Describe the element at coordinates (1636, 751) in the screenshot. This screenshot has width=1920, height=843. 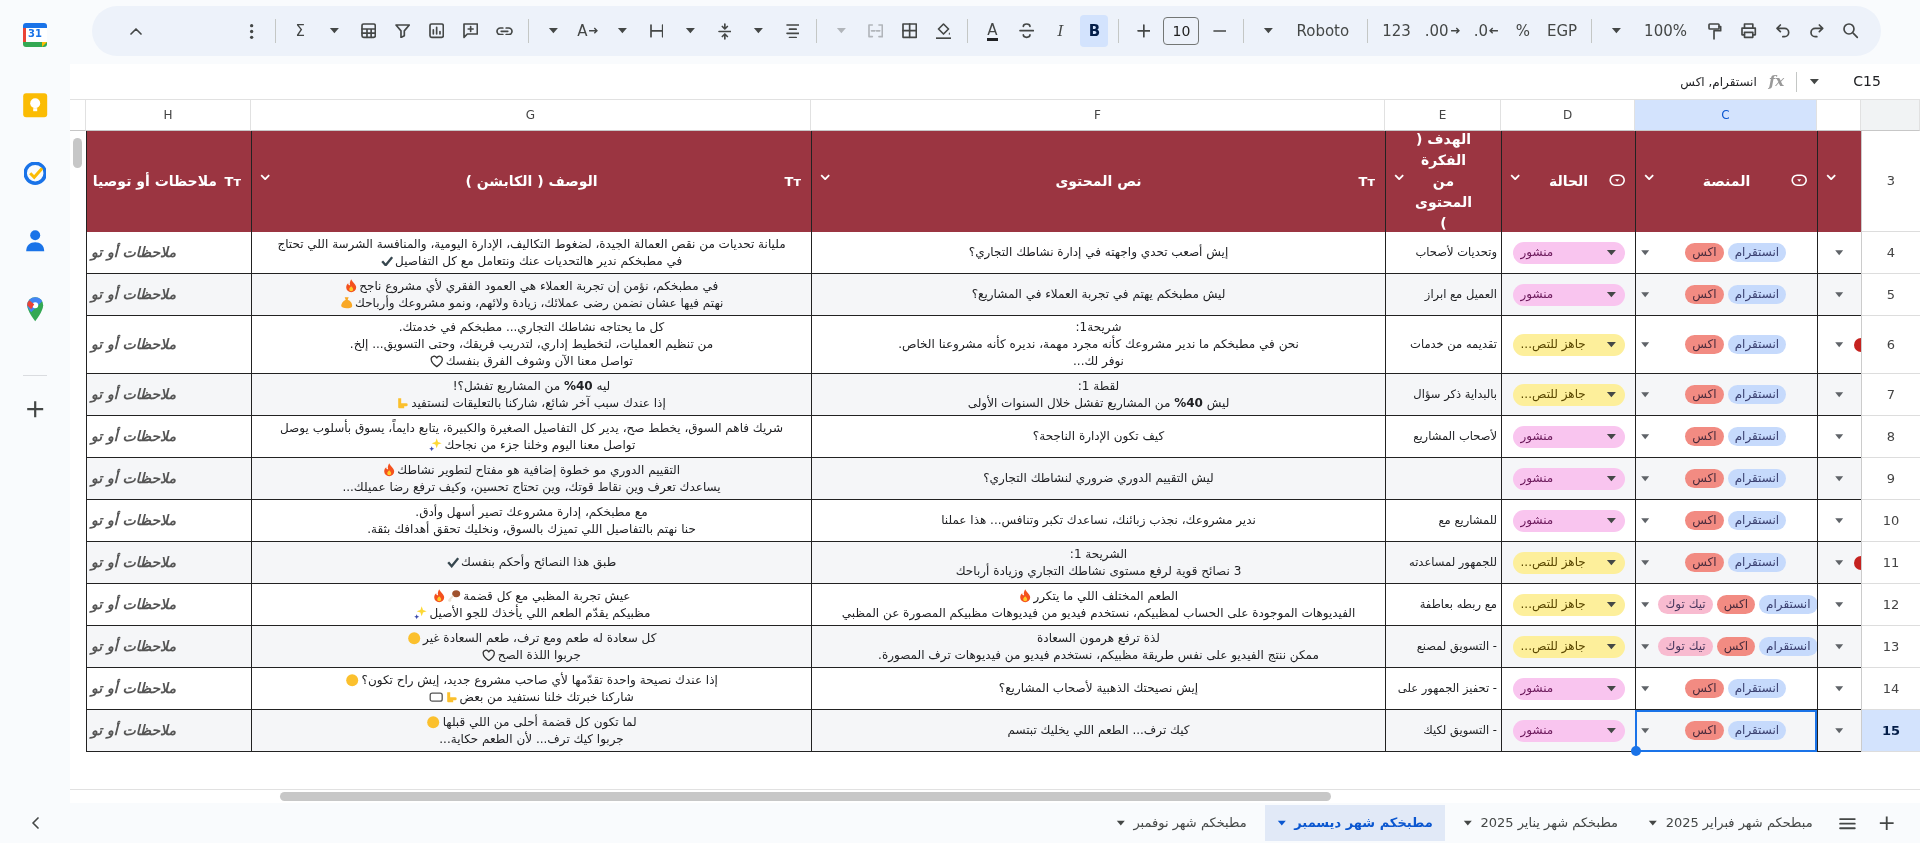
I see `selection-handle` at that location.